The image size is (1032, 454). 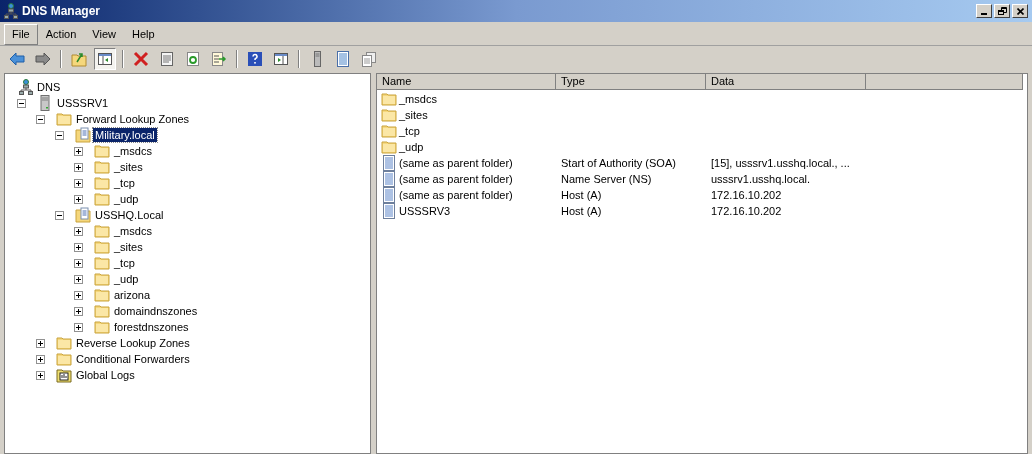 What do you see at coordinates (255, 58) in the screenshot?
I see `help-icon` at bounding box center [255, 58].